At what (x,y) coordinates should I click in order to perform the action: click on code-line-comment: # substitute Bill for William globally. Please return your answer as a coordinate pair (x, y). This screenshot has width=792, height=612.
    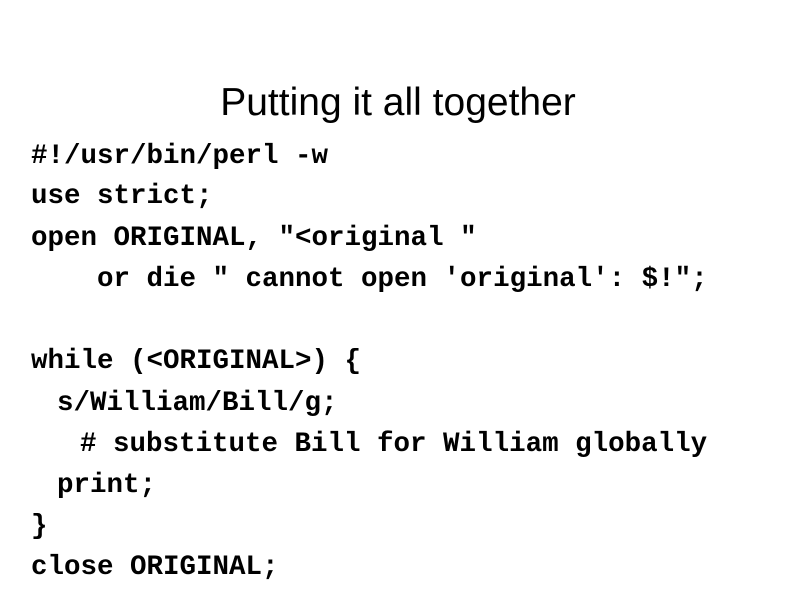
    Looking at the image, I should click on (394, 444).